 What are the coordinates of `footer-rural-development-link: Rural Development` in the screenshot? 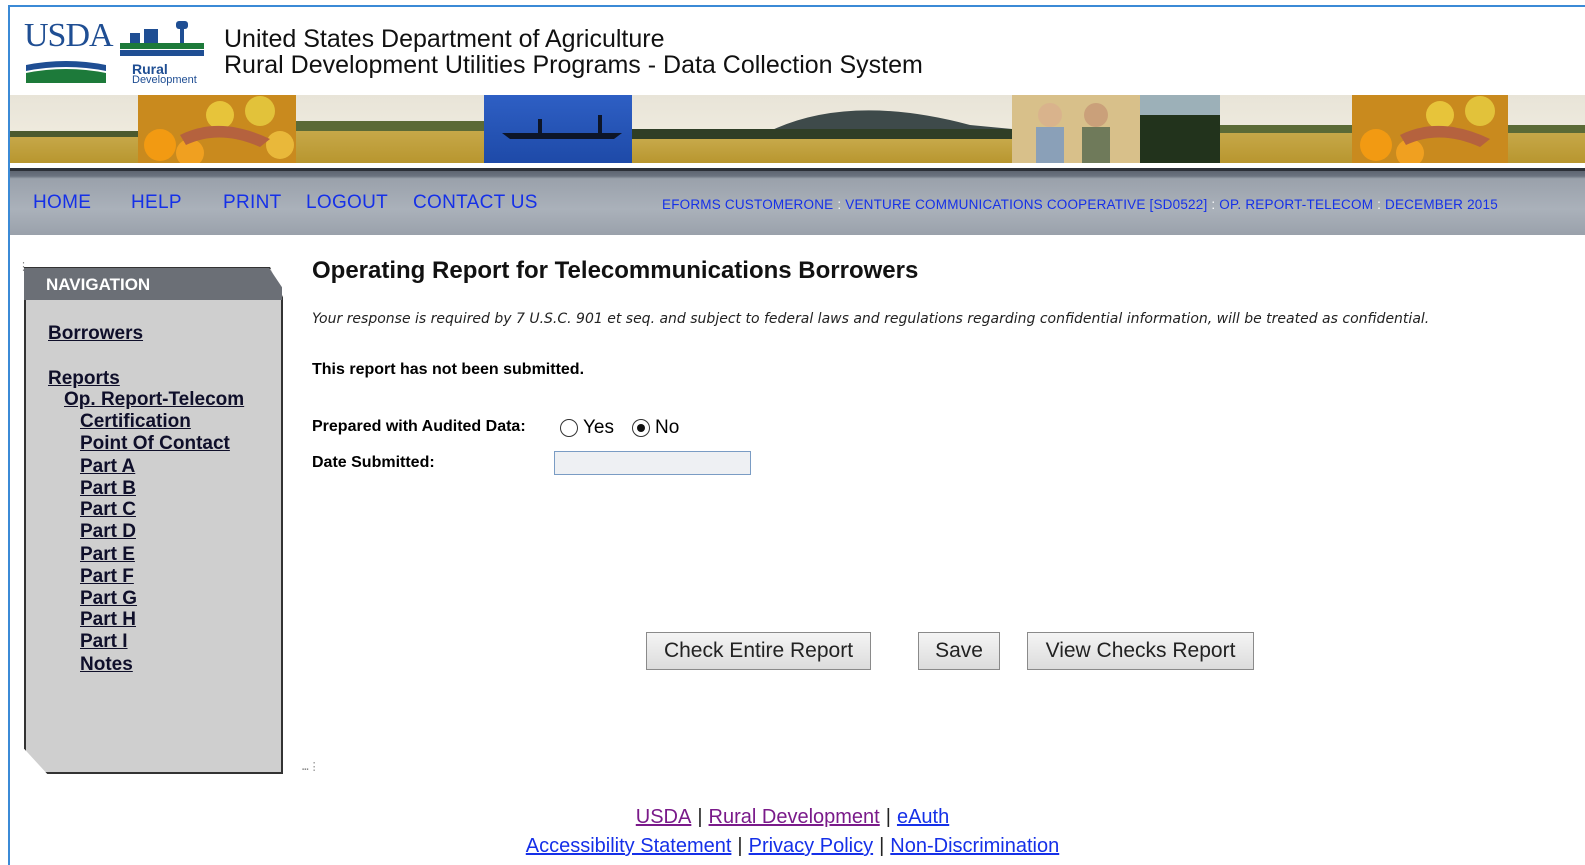 It's located at (794, 817).